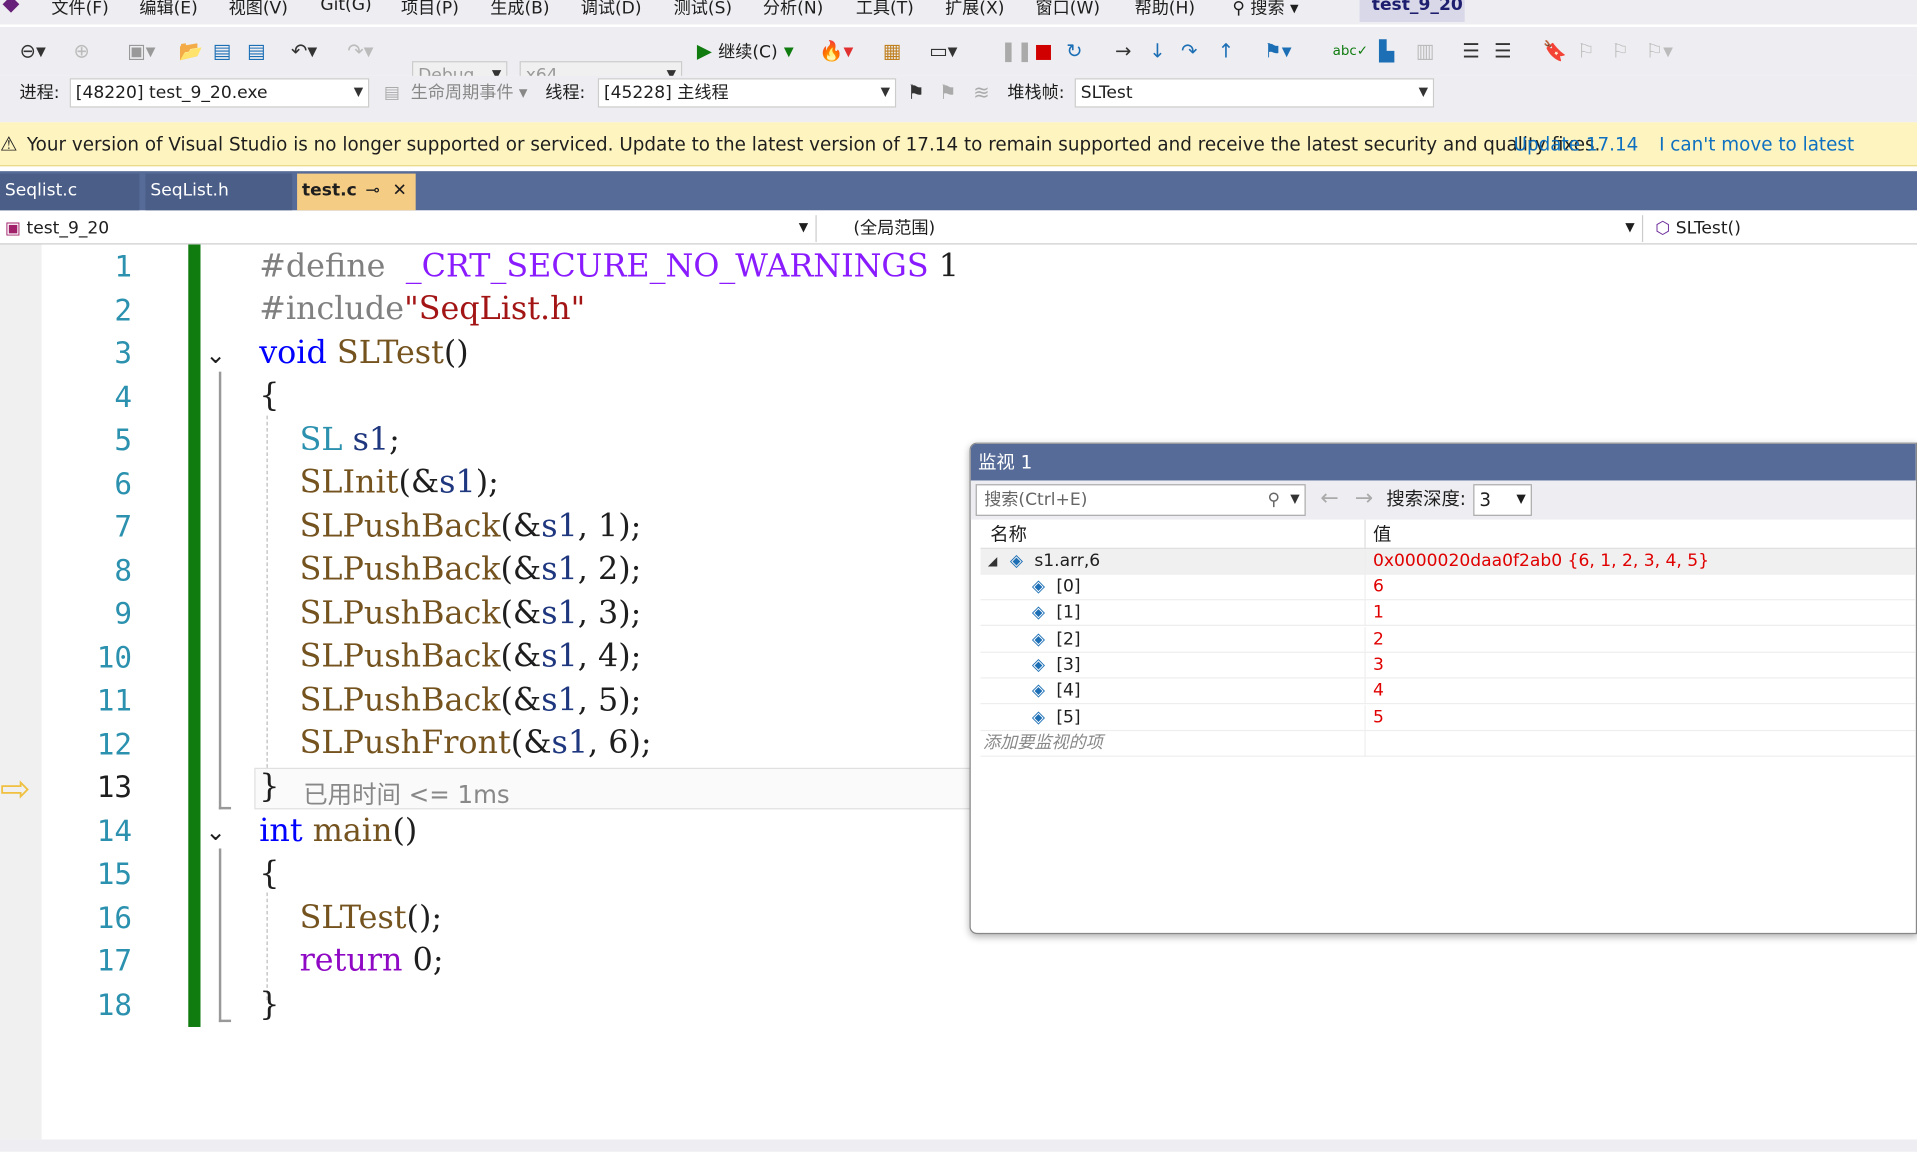  Describe the element at coordinates (123, 440) in the screenshot. I see `line-number: 5` at that location.